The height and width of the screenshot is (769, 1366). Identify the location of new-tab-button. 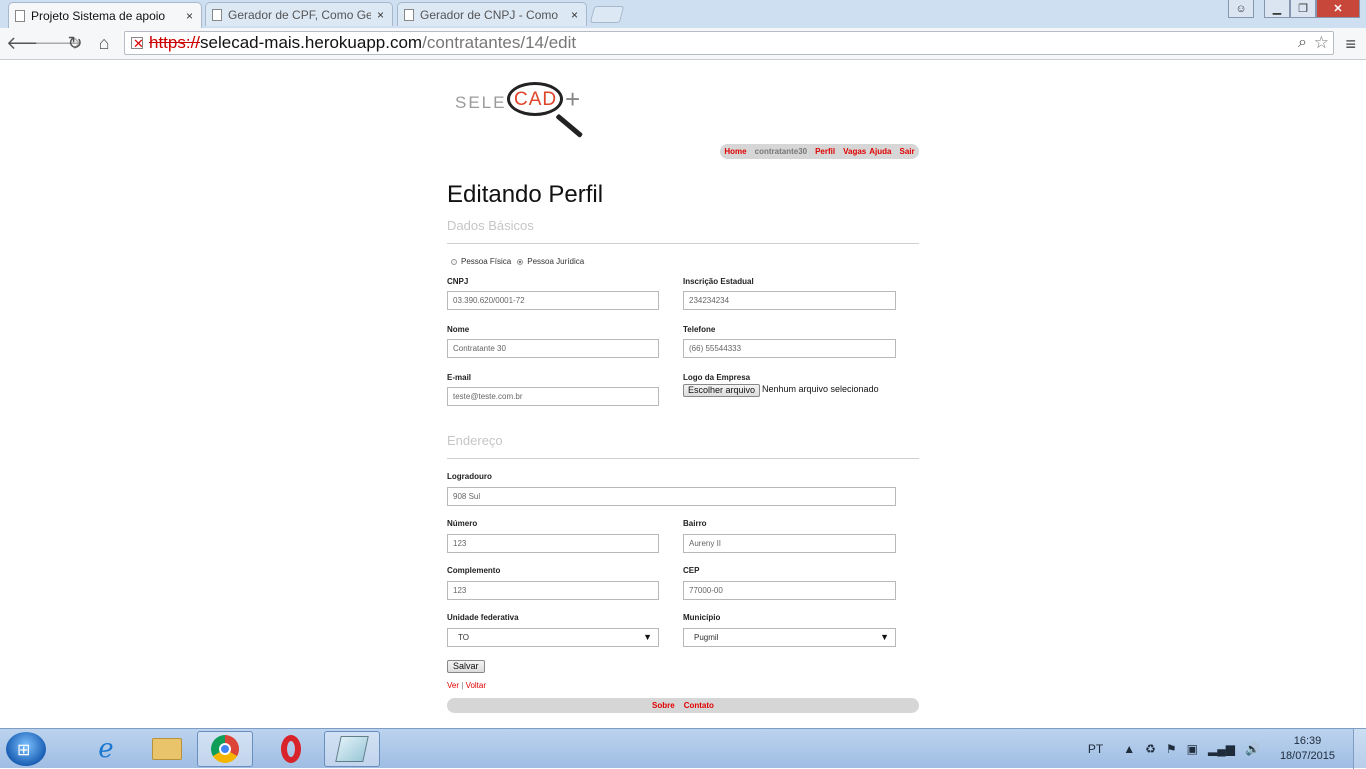
(607, 14).